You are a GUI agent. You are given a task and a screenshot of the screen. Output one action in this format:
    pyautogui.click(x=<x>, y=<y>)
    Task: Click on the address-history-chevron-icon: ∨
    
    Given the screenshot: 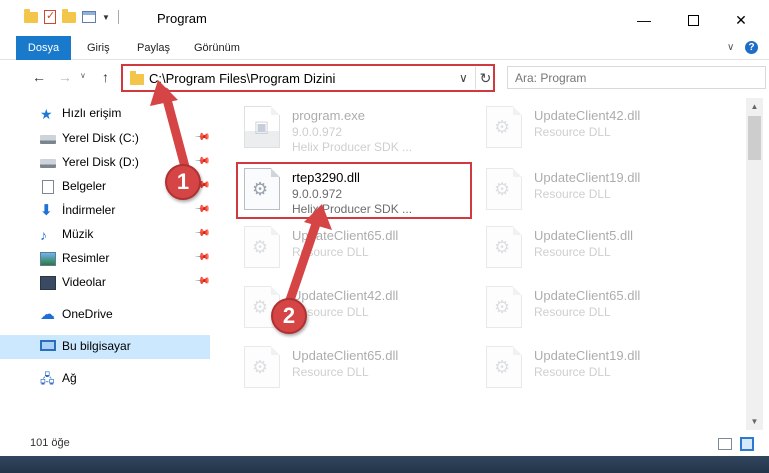 What is the action you would take?
    pyautogui.click(x=463, y=78)
    